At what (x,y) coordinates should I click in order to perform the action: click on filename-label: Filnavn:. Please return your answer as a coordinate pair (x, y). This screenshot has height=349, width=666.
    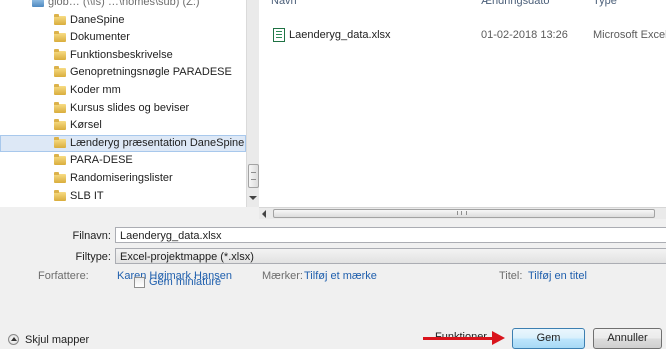
    Looking at the image, I should click on (91, 236).